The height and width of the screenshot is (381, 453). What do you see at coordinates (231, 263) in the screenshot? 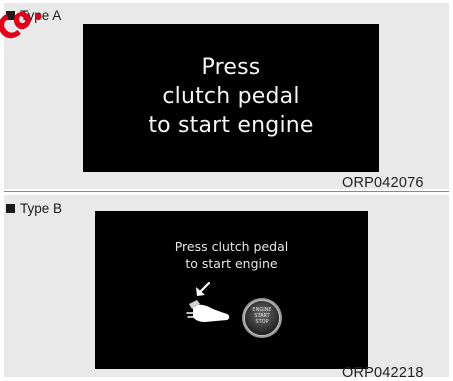
I see `type-b-message-line: to start engine` at bounding box center [231, 263].